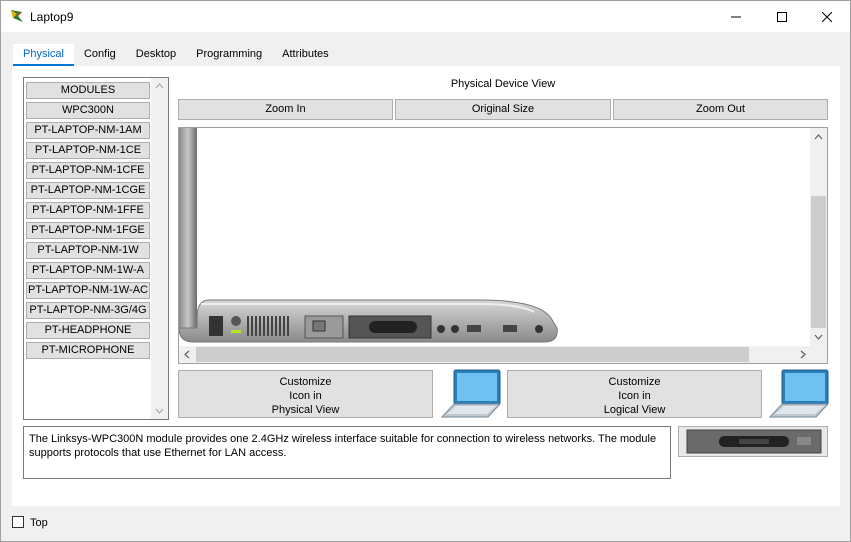 The image size is (851, 542). I want to click on original-size-button: Original Size, so click(503, 109).